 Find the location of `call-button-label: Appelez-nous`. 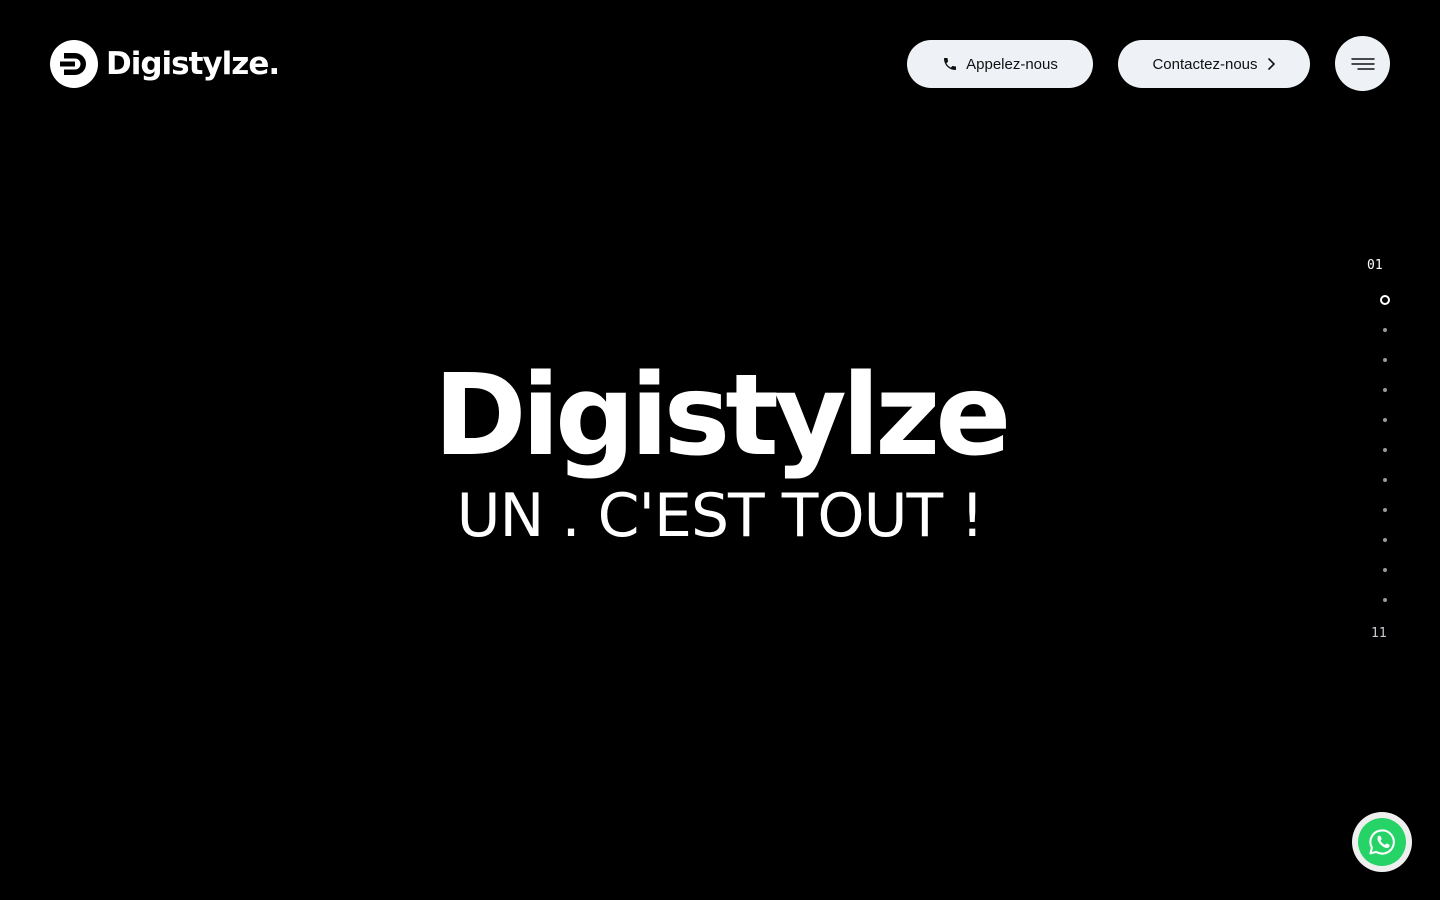

call-button-label: Appelez-nous is located at coordinates (1012, 64).